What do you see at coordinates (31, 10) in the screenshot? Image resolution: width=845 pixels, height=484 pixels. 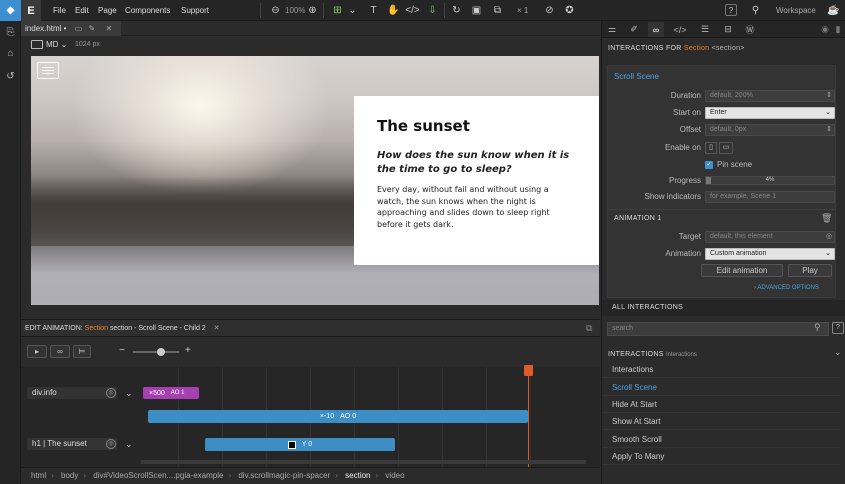 I see `app-logo: E` at bounding box center [31, 10].